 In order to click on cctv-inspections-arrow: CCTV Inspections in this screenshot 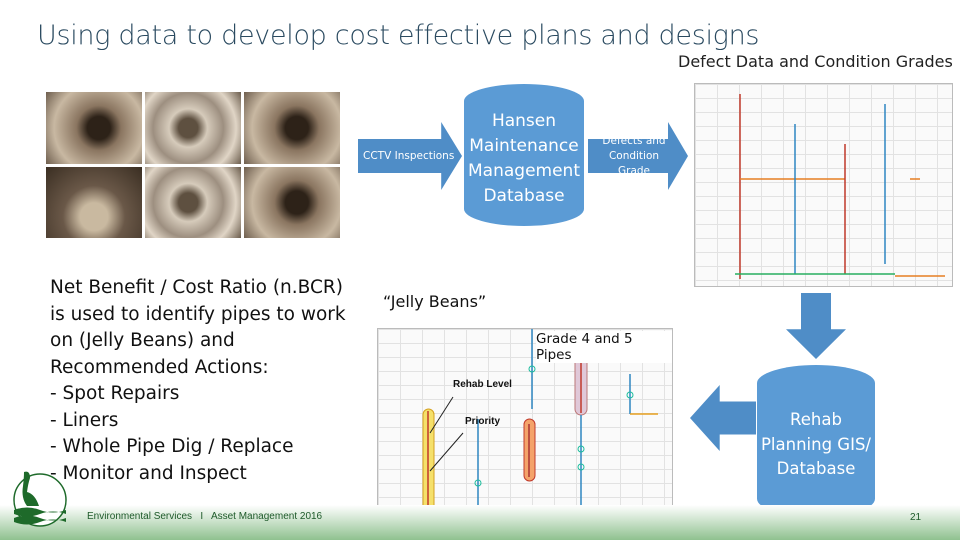, I will do `click(410, 156)`.